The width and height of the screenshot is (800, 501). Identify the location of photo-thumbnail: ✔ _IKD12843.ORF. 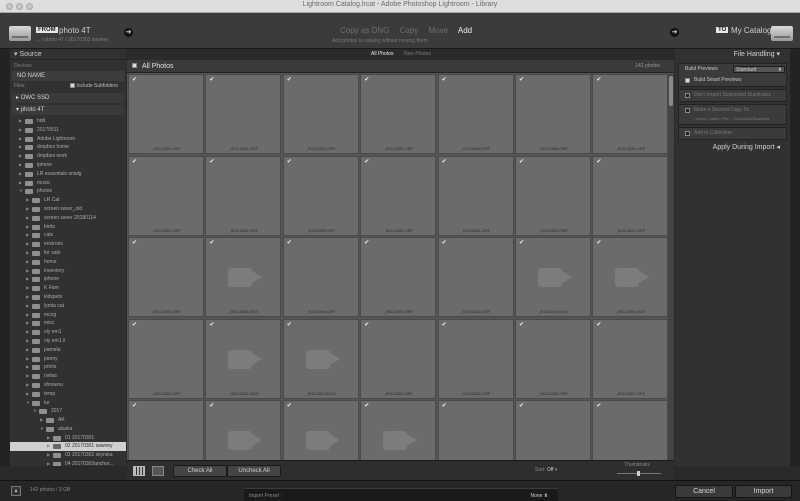
(630, 195).